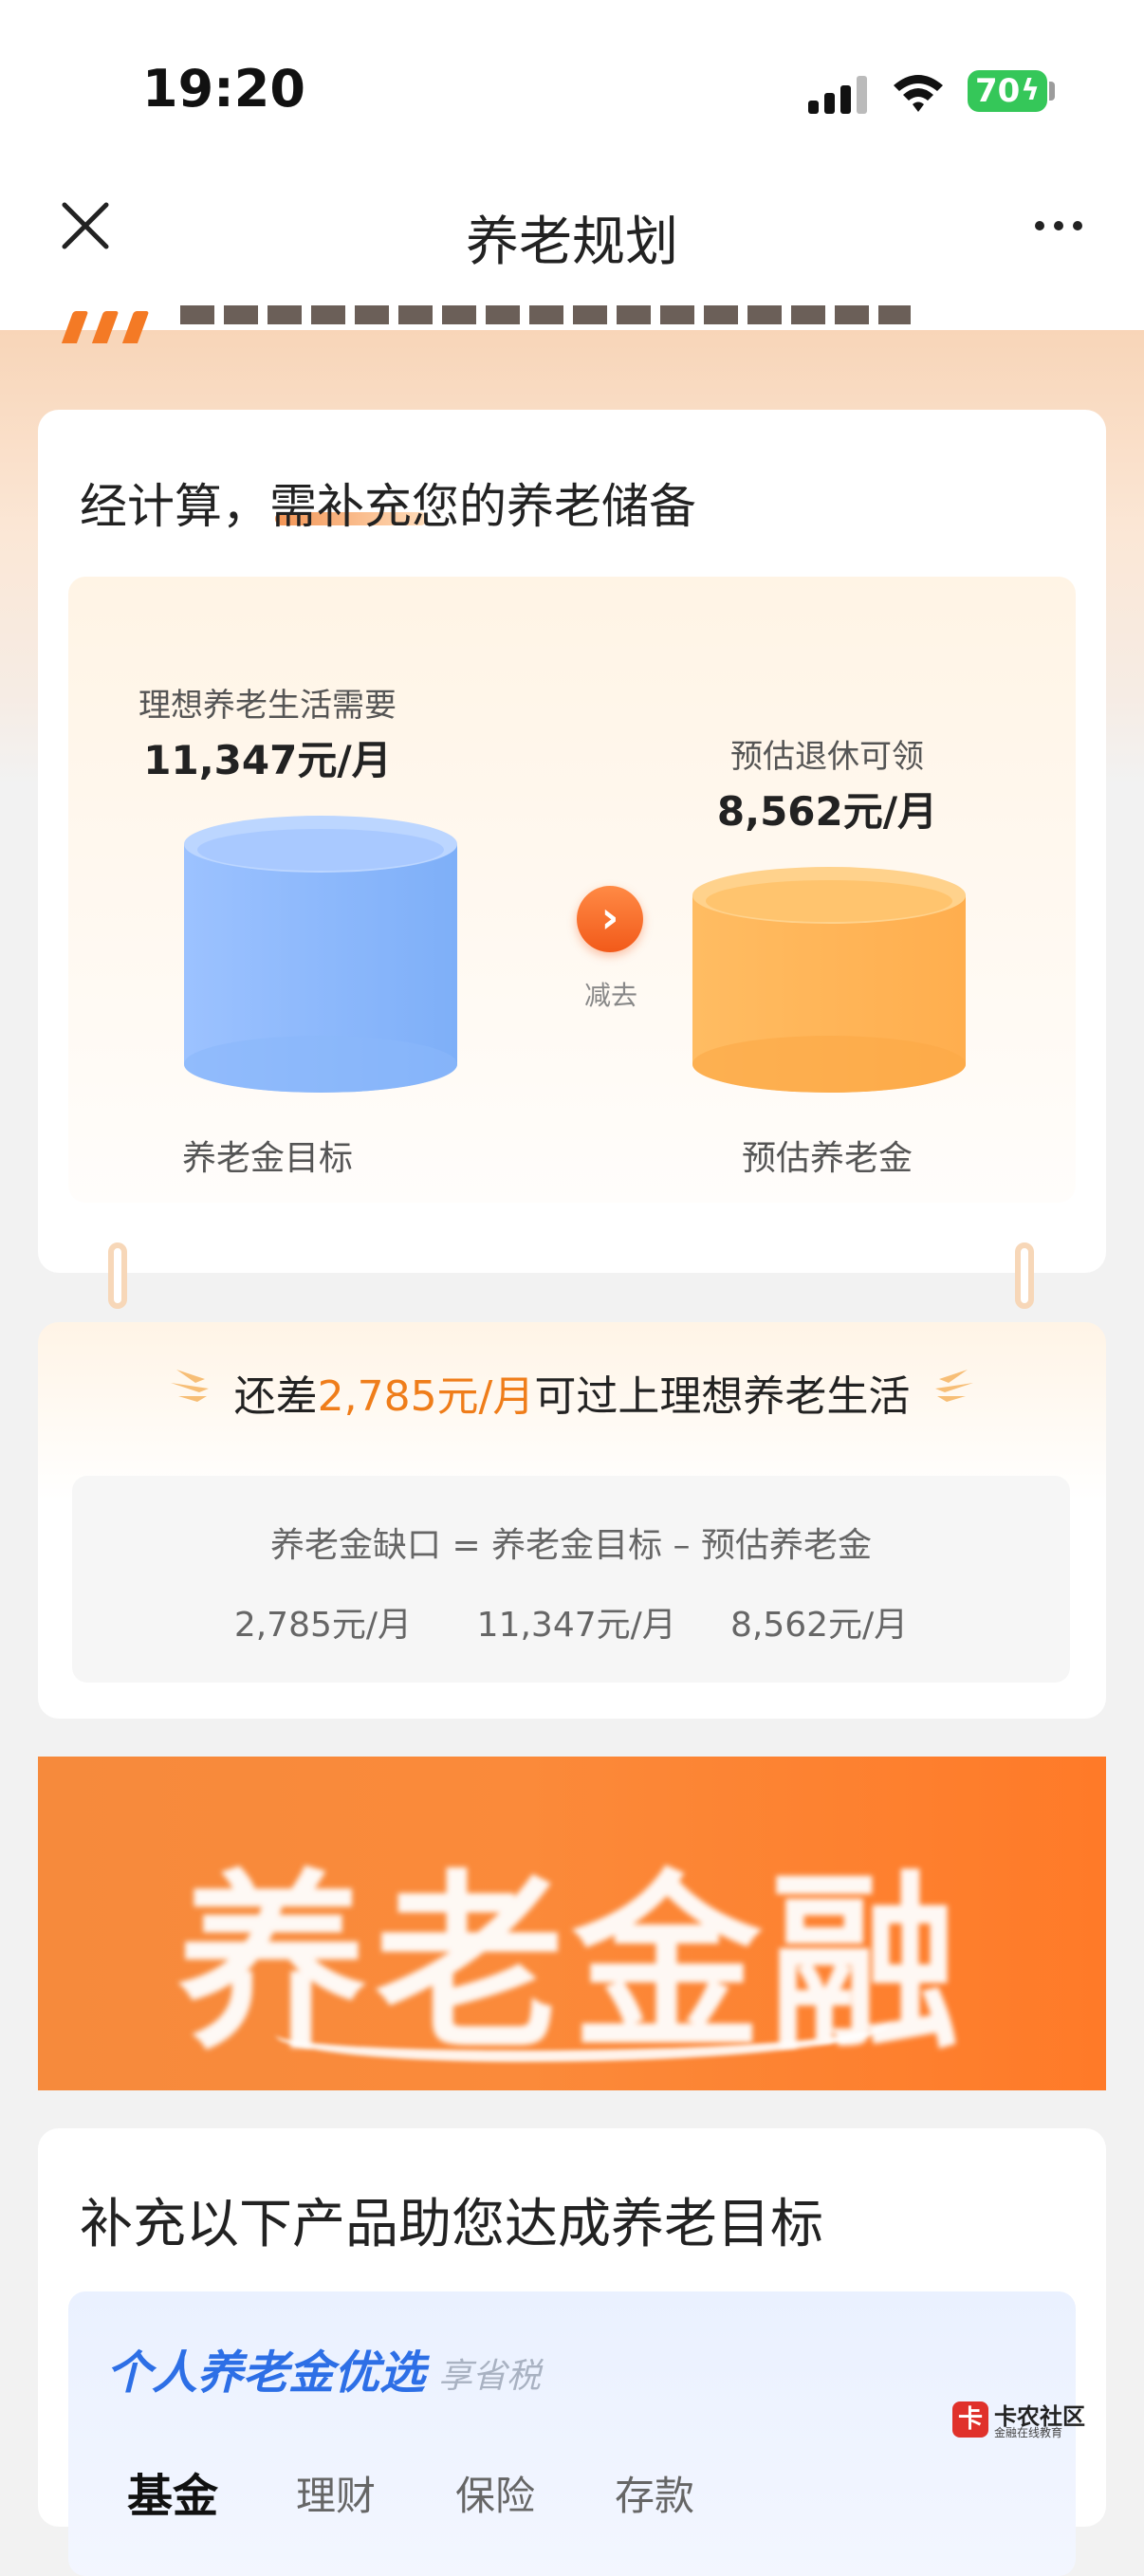 This screenshot has height=2576, width=1144. I want to click on products-title: 补充以下产品助您达成养老目标, so click(451, 2224).